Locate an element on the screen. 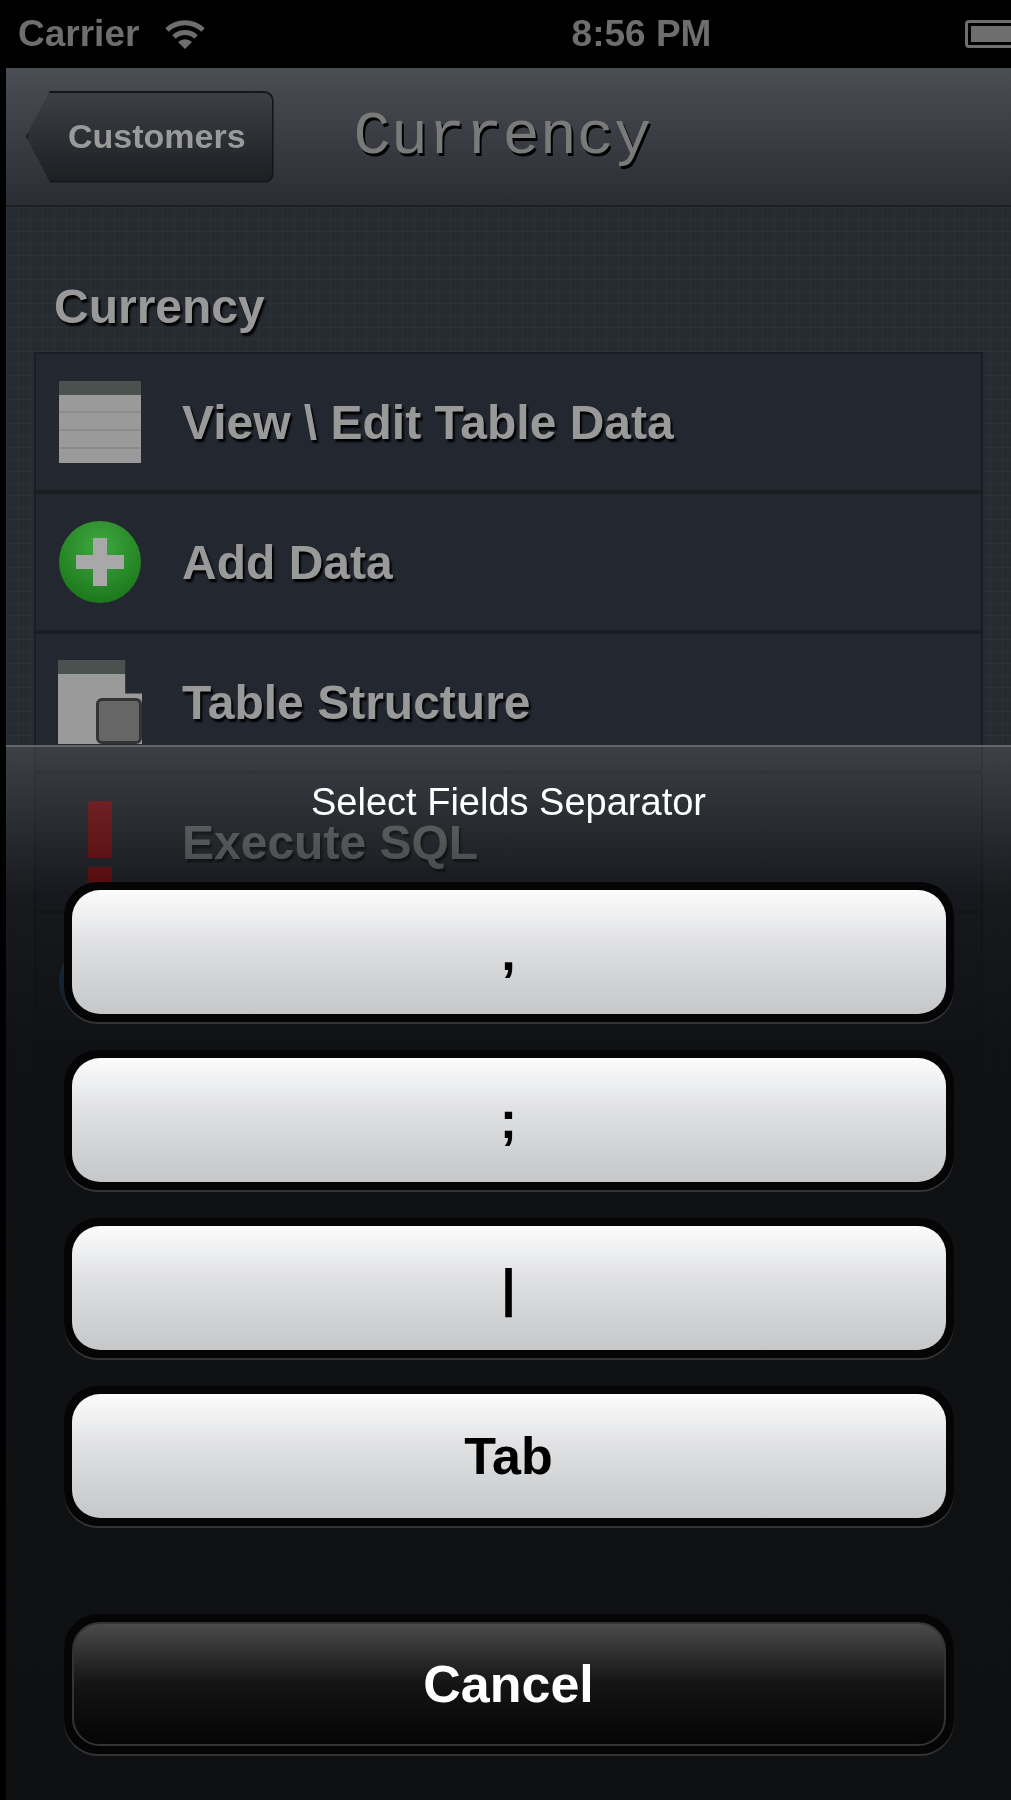 This screenshot has width=1011, height=1800. row-label: Table Structure is located at coordinates (356, 702).